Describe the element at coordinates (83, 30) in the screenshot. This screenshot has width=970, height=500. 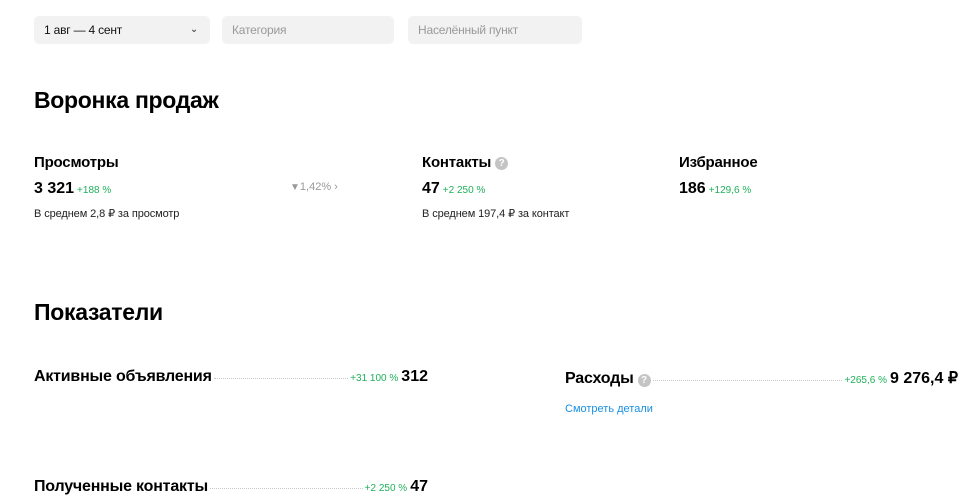
I see `date-range-value: 1 авг — 4 сент` at that location.